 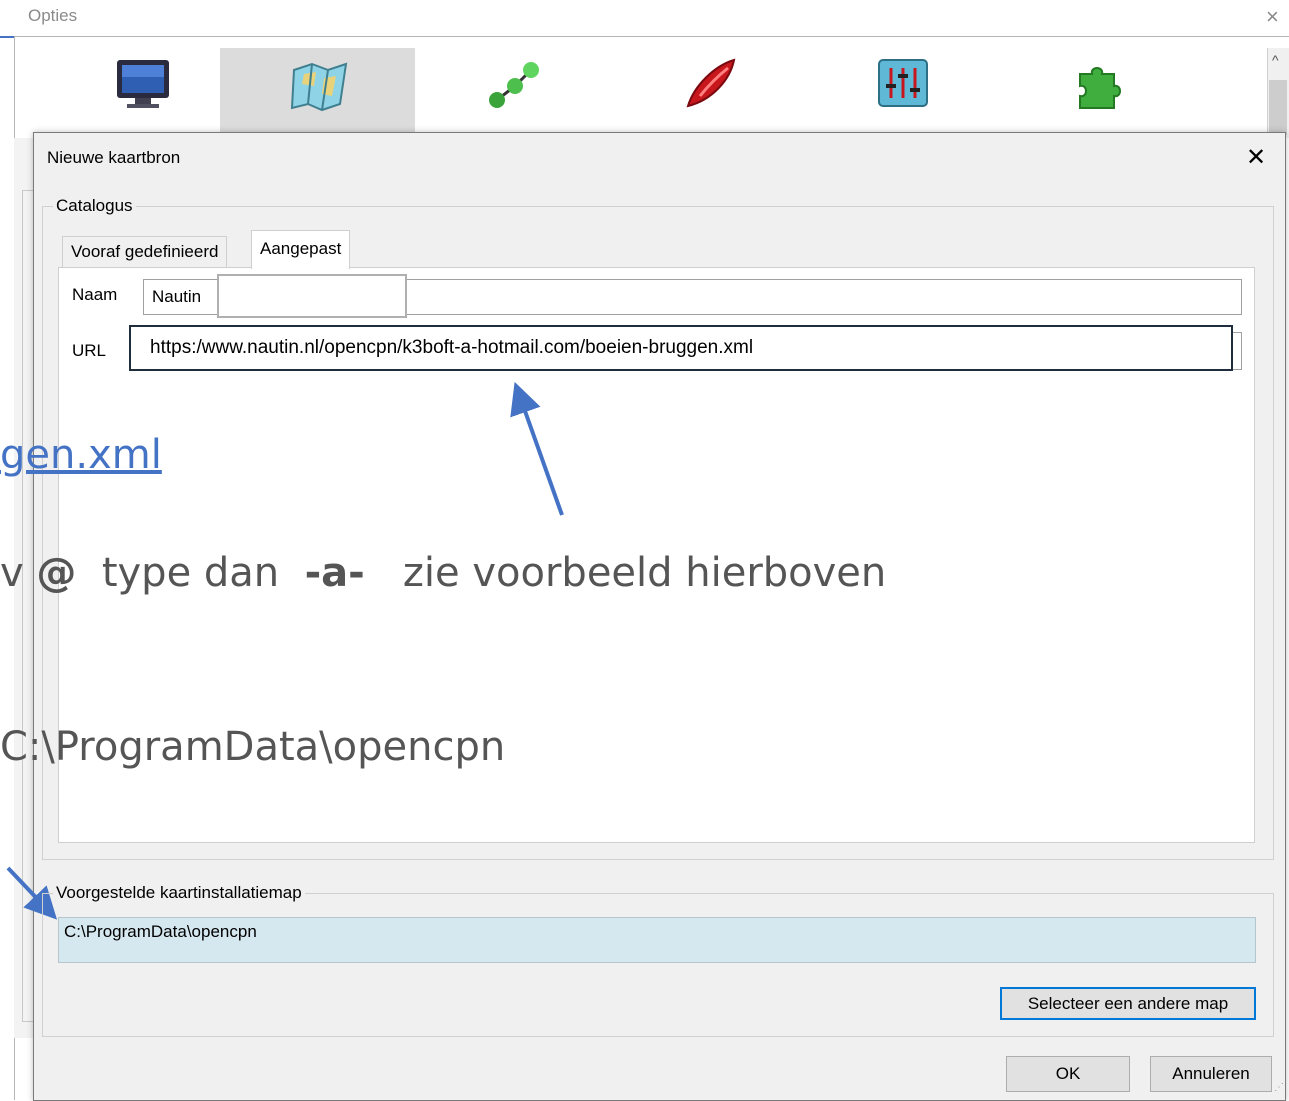 What do you see at coordinates (1068, 1074) in the screenshot?
I see `ok-button: OK` at bounding box center [1068, 1074].